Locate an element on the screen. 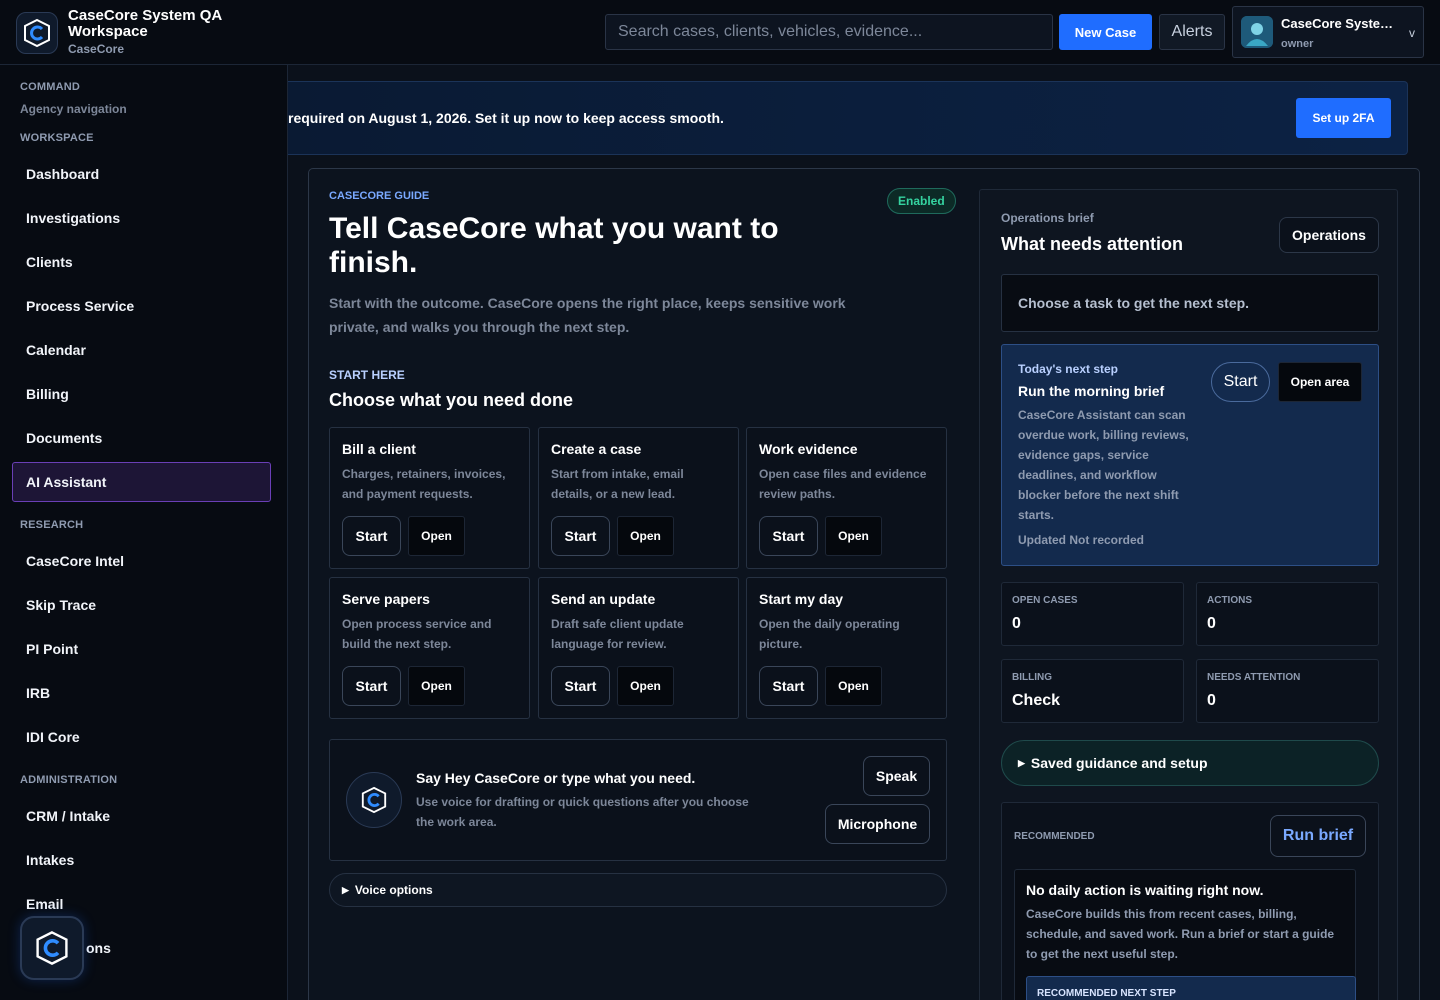 This screenshot has height=1000, width=1440. stat-billing: BILLING Check is located at coordinates (1092, 691).